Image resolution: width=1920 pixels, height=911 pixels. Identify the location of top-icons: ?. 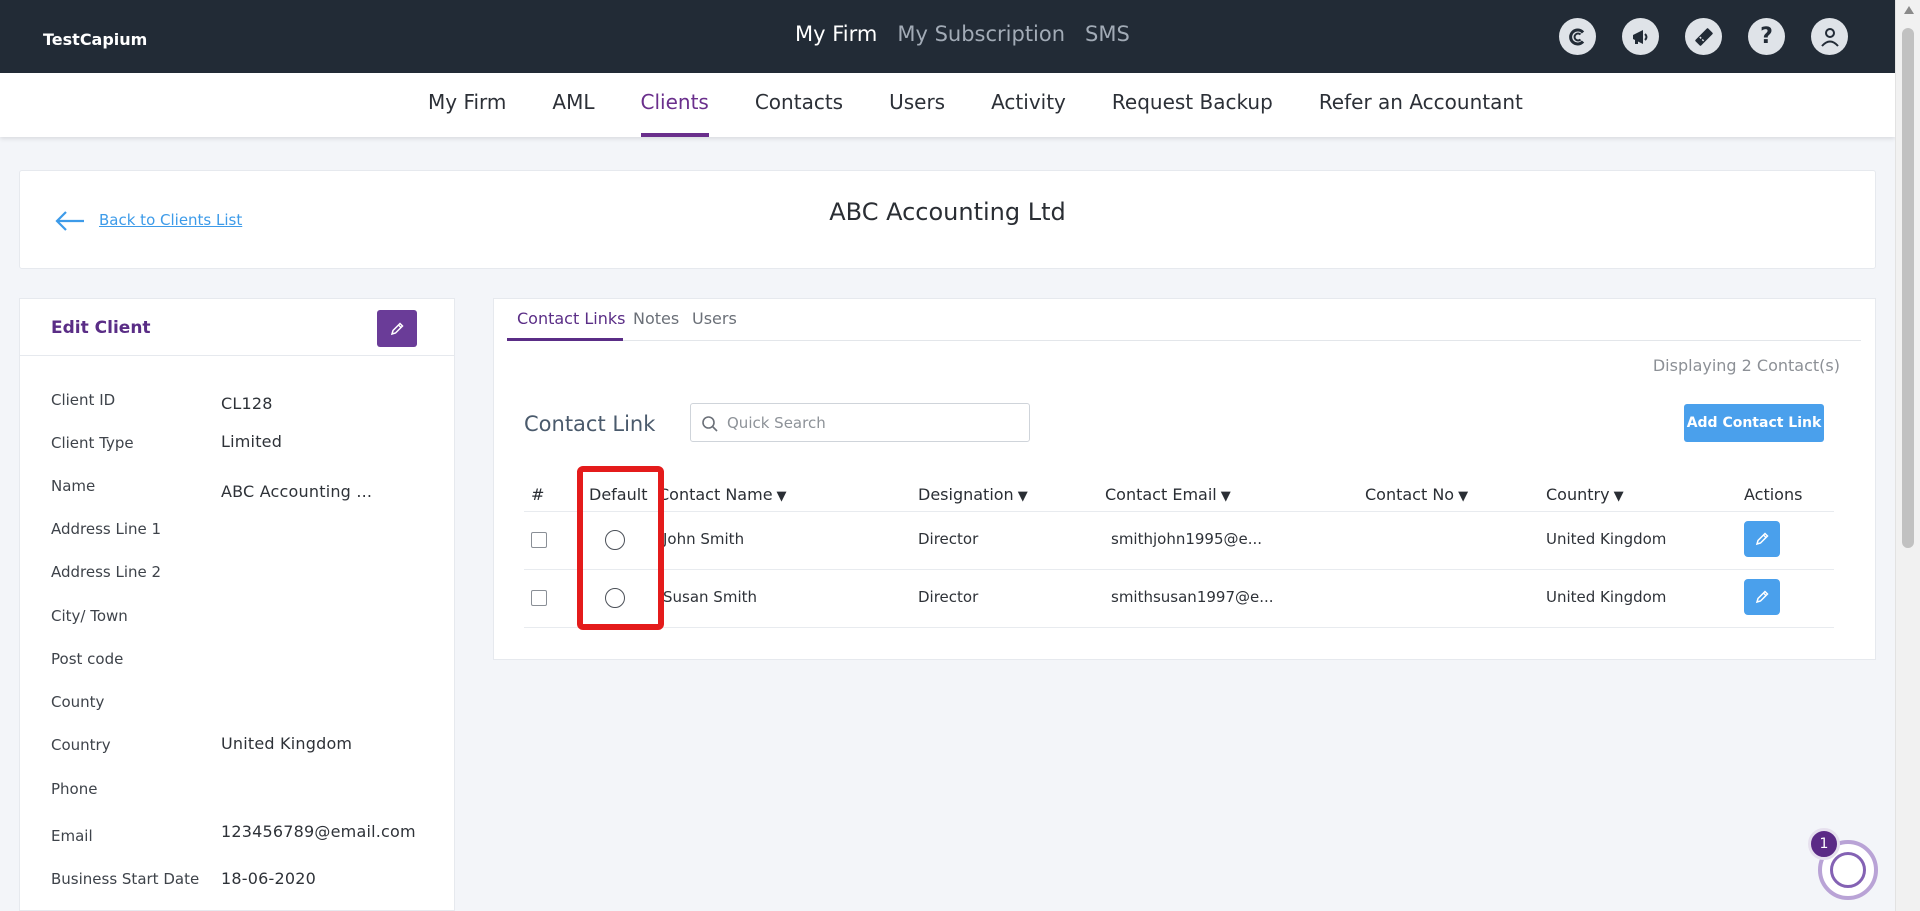
(1703, 36).